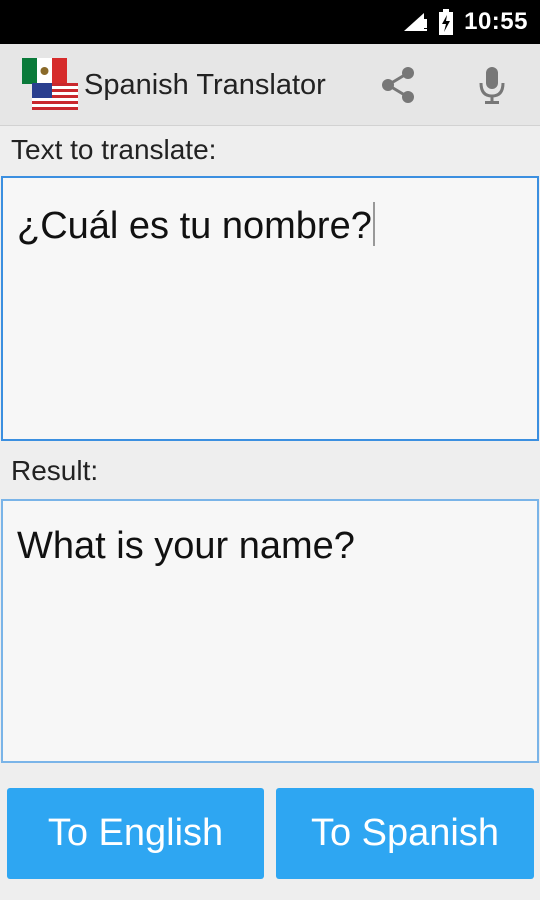 The width and height of the screenshot is (540, 900). Describe the element at coordinates (416, 22) in the screenshot. I see `signal-icon` at that location.